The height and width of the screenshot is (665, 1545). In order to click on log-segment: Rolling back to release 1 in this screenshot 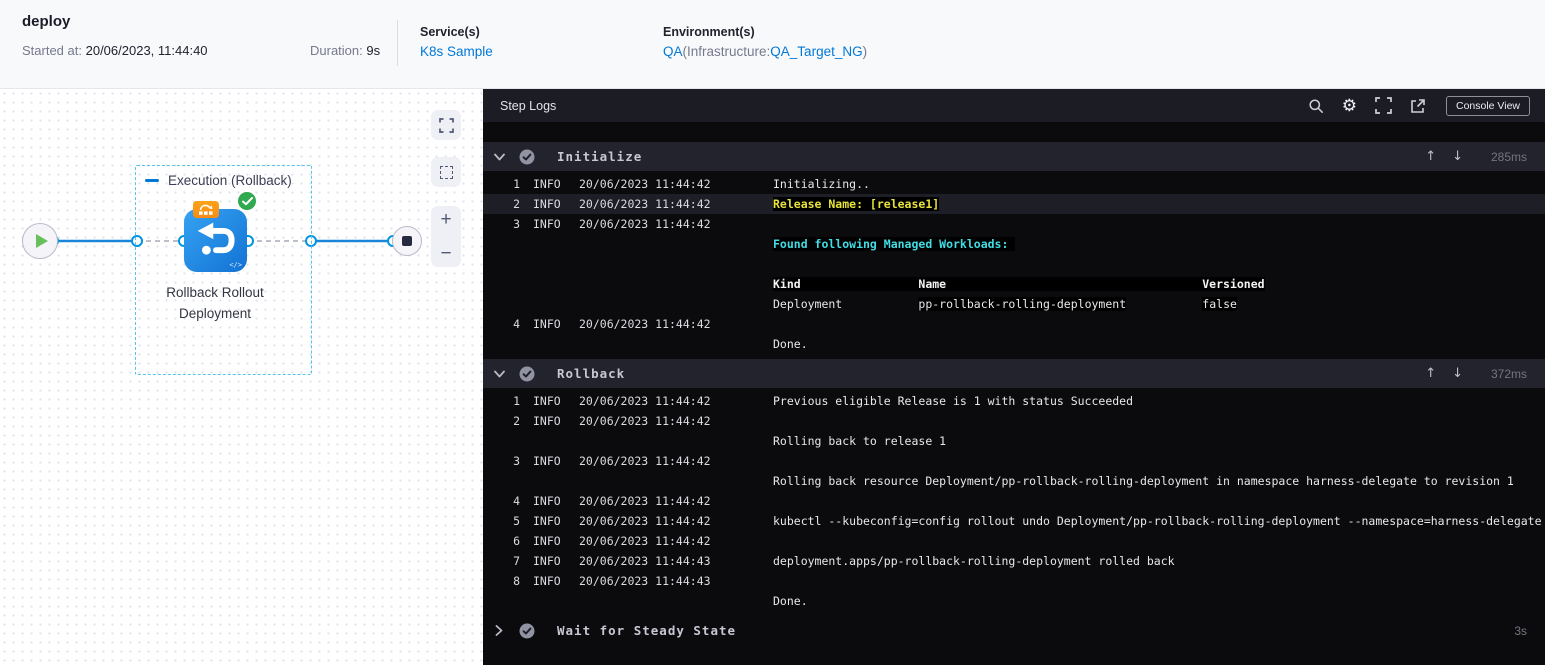, I will do `click(860, 441)`.